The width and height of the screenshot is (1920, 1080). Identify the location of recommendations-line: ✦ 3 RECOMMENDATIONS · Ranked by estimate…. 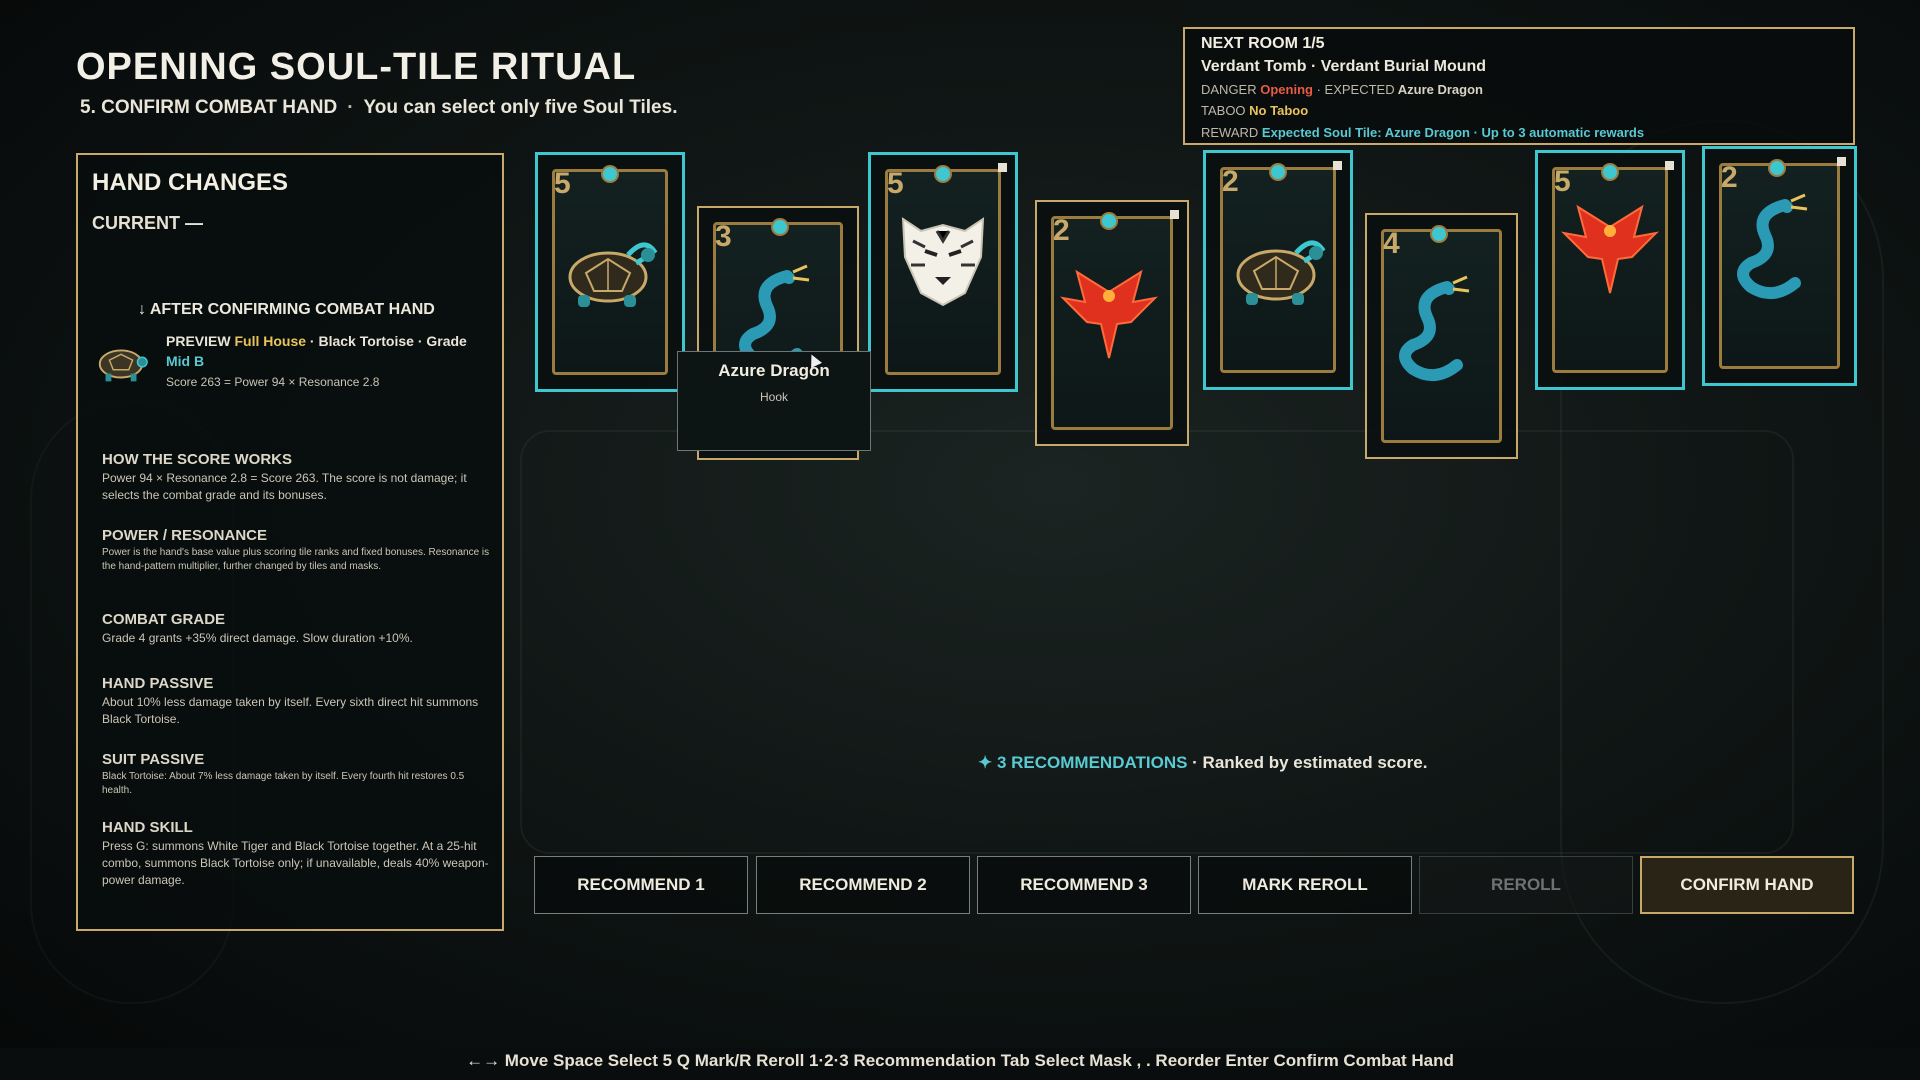
(1202, 763).